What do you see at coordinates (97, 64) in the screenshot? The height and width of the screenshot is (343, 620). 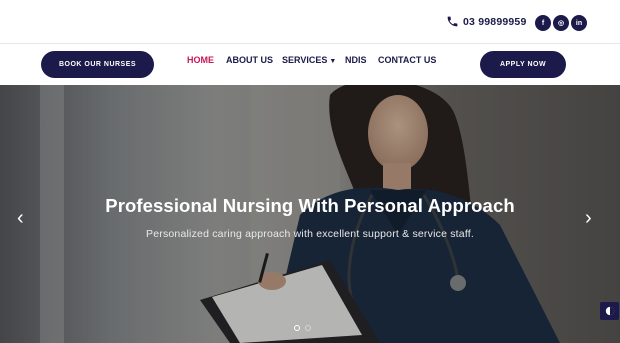 I see `book-our-nurses-button: BOOK OUR NURSES` at bounding box center [97, 64].